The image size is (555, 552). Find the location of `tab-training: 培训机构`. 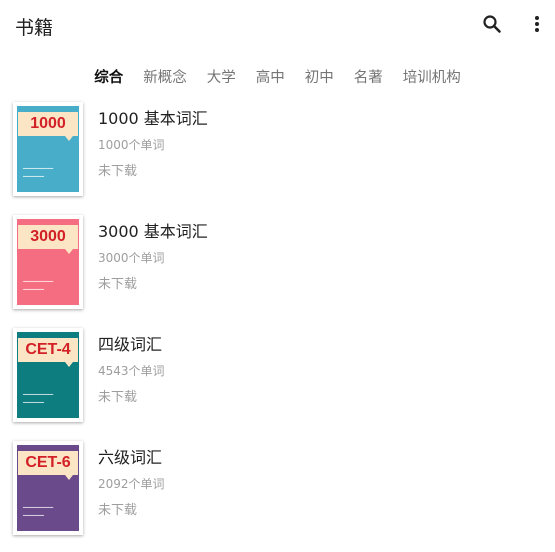

tab-training: 培训机构 is located at coordinates (432, 76).